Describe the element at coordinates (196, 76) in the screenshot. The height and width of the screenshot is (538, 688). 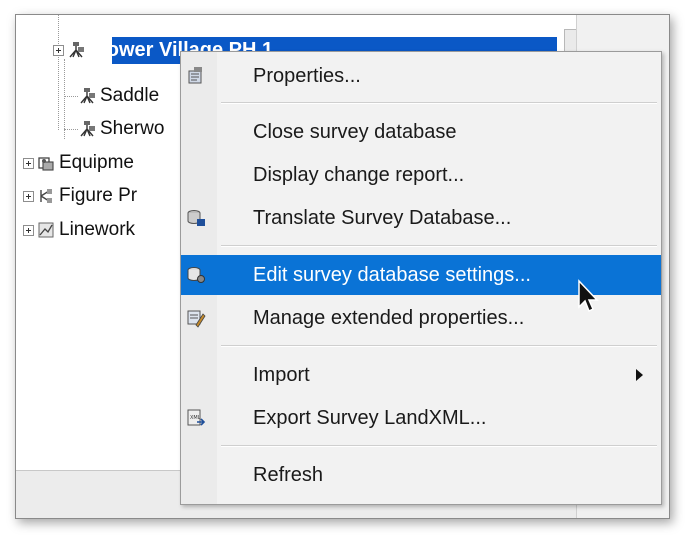
I see `properties-icon` at that location.